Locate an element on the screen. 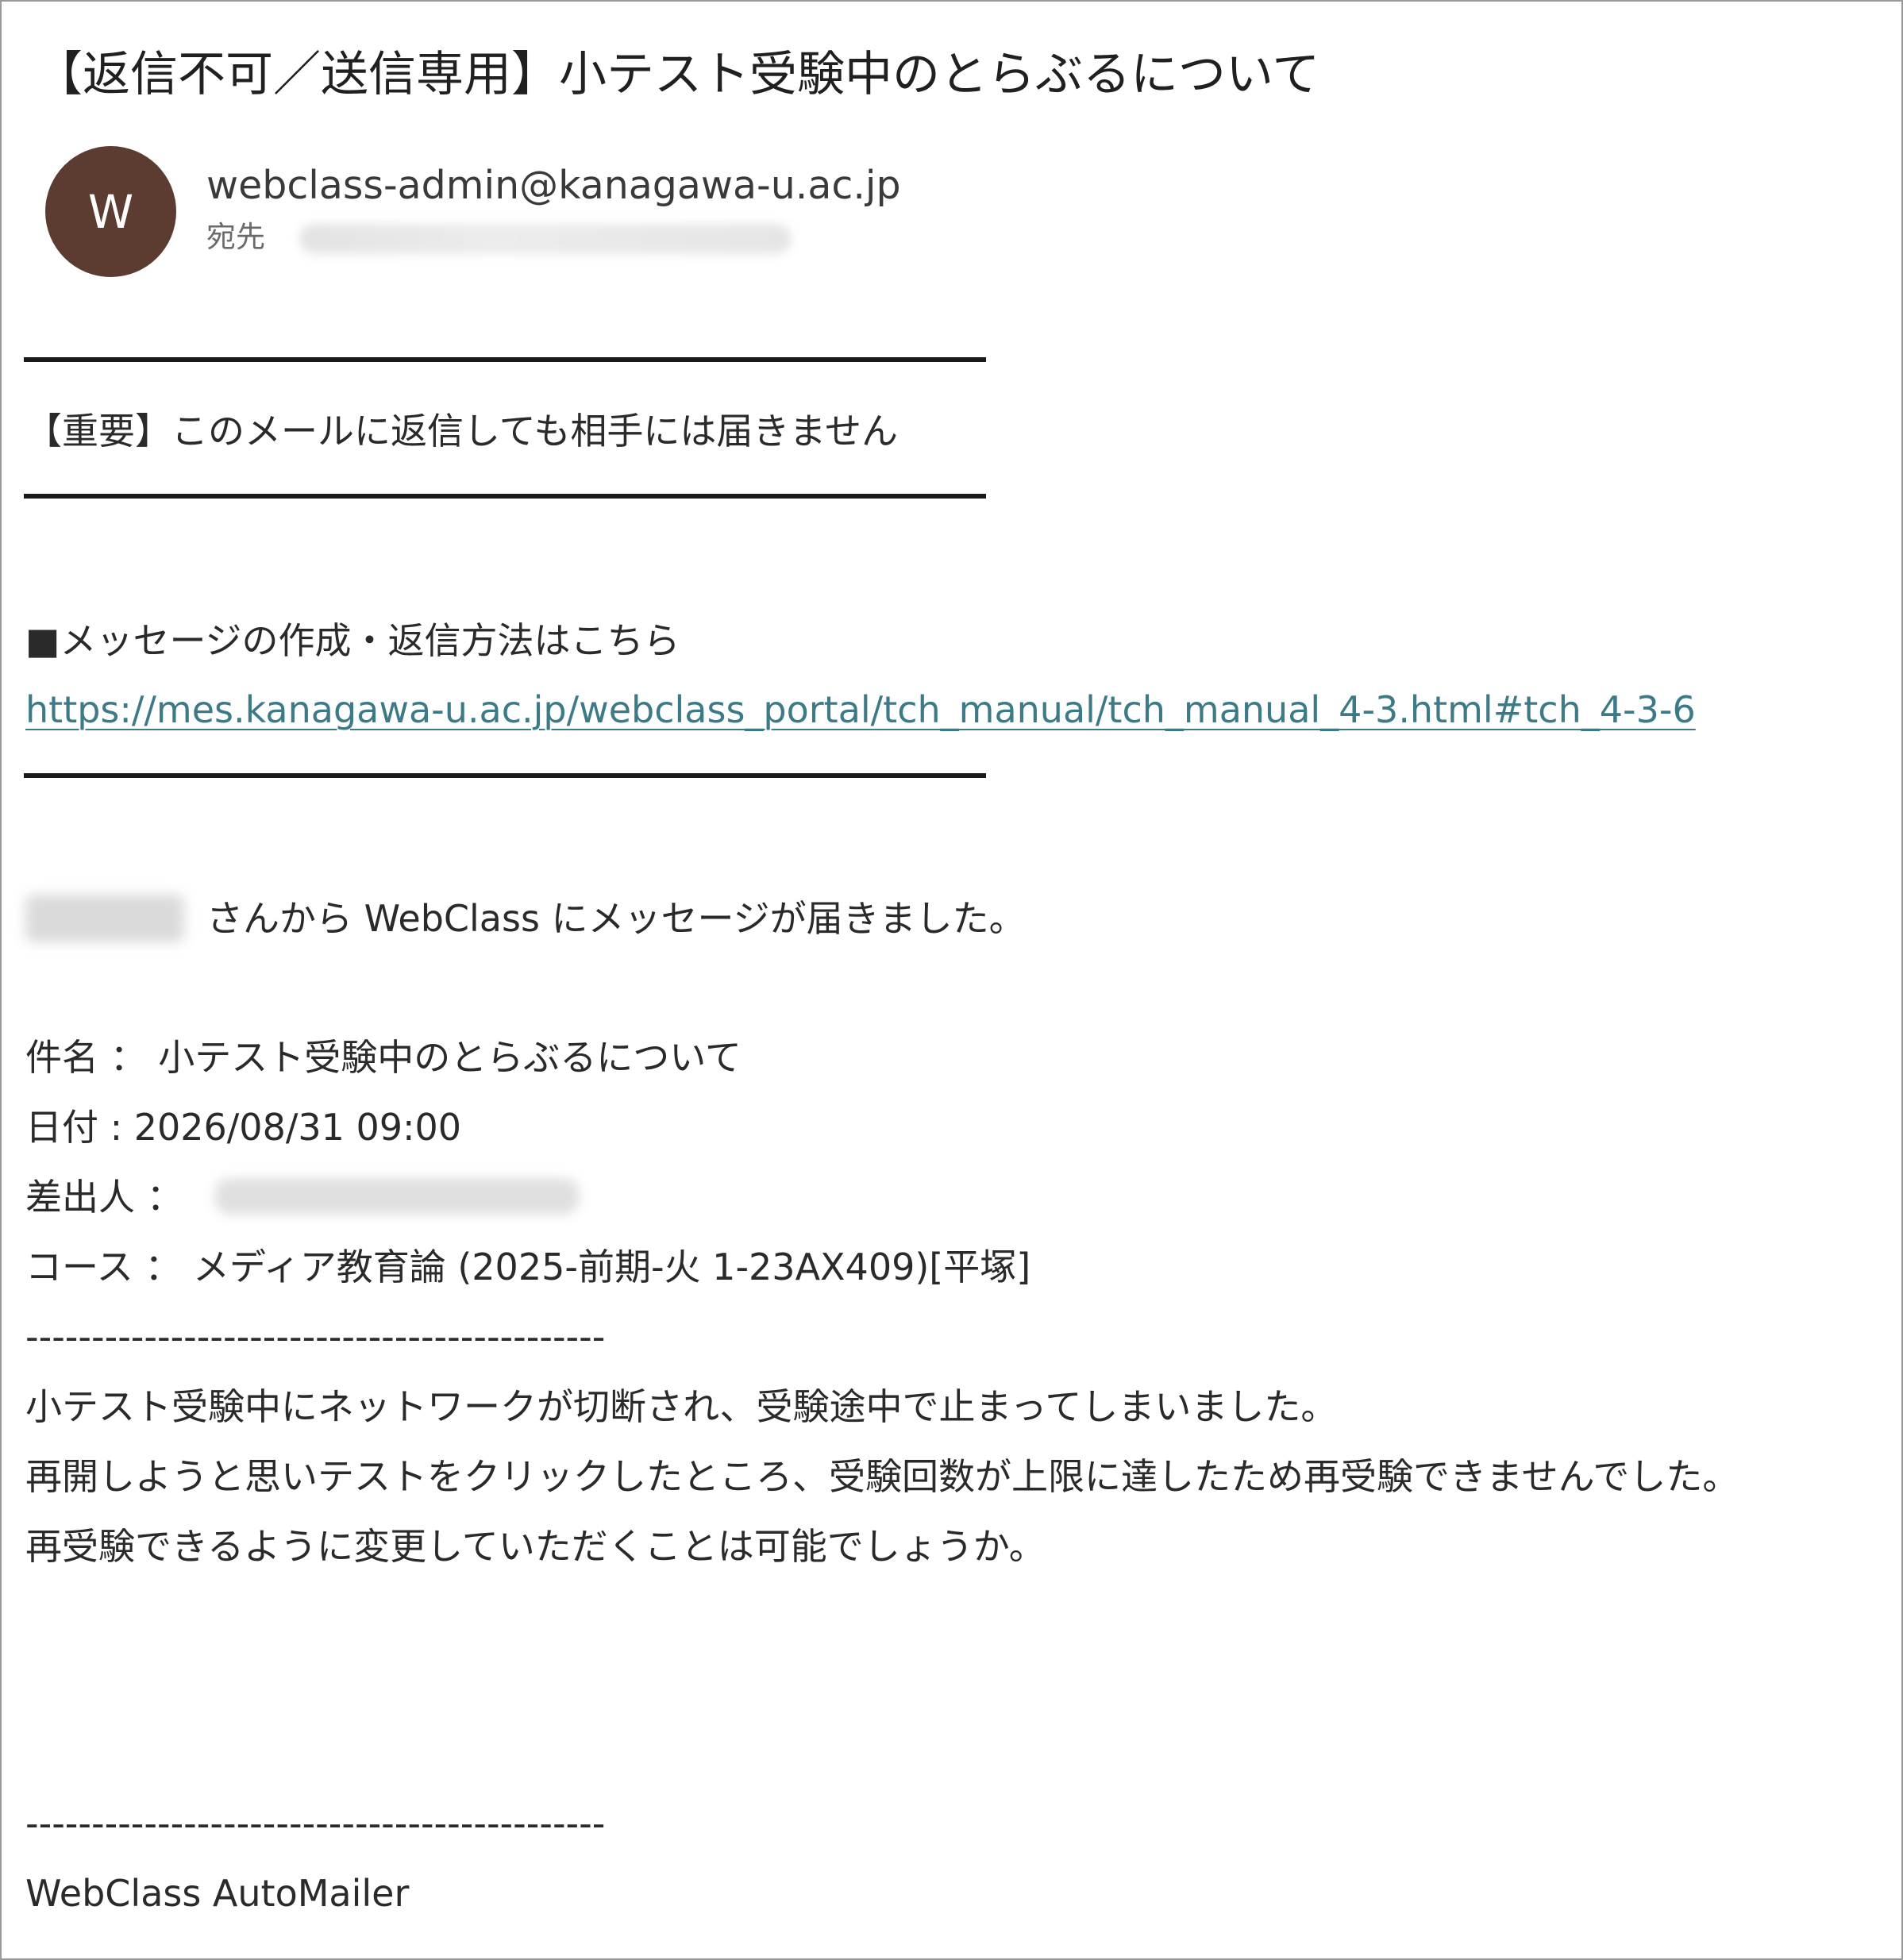 The width and height of the screenshot is (1903, 1960). divider-top is located at coordinates (505, 360).